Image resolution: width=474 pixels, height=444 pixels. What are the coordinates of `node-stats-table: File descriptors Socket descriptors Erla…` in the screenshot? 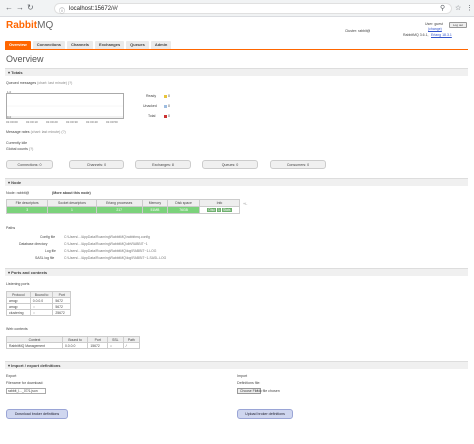 It's located at (123, 206).